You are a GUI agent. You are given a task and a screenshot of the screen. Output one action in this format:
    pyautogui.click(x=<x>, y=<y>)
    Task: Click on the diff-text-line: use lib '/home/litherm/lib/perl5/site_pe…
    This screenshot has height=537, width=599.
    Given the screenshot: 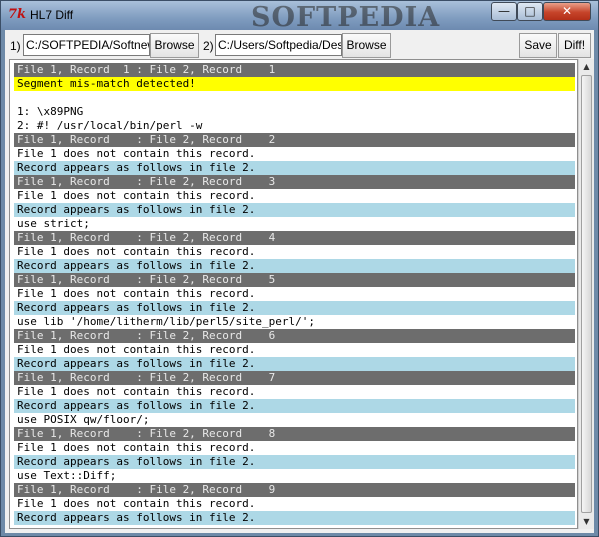 What is the action you would take?
    pyautogui.click(x=294, y=322)
    